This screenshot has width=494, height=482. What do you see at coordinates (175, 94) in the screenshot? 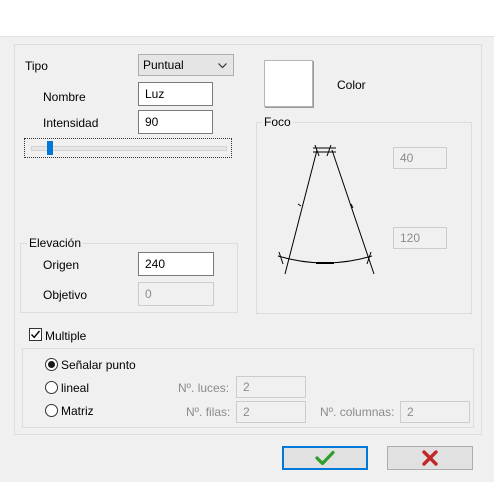
I see `nombre-field: Luz` at bounding box center [175, 94].